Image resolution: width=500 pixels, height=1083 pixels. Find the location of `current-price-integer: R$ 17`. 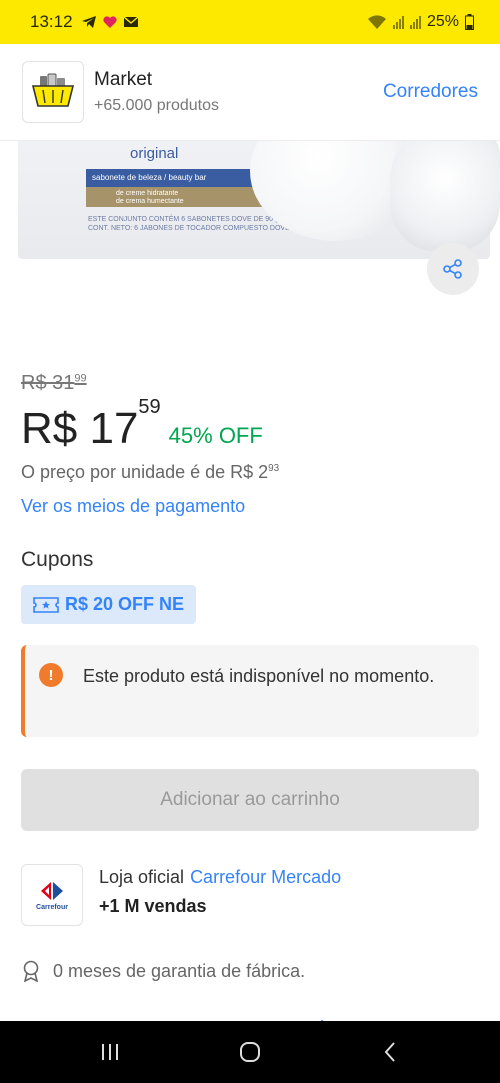

current-price-integer: R$ 17 is located at coordinates (80, 428).